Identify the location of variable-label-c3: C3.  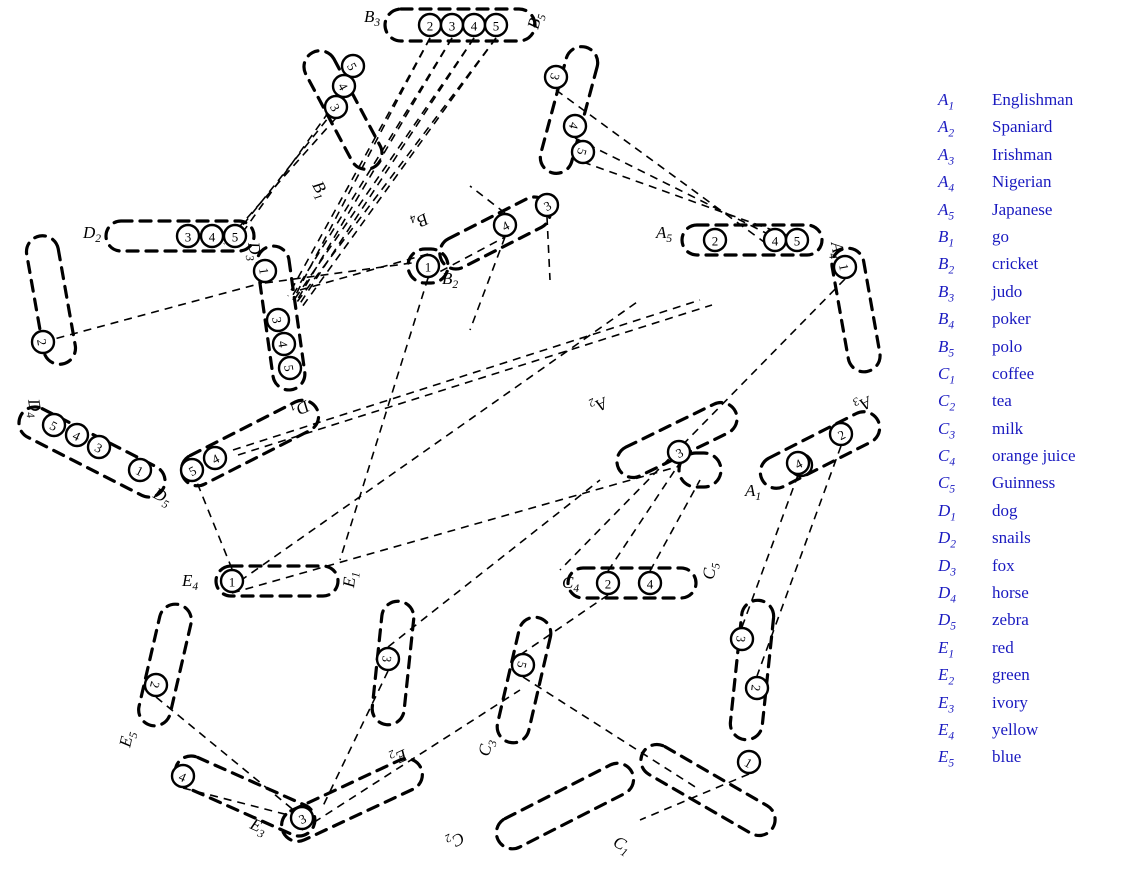
(486, 748).